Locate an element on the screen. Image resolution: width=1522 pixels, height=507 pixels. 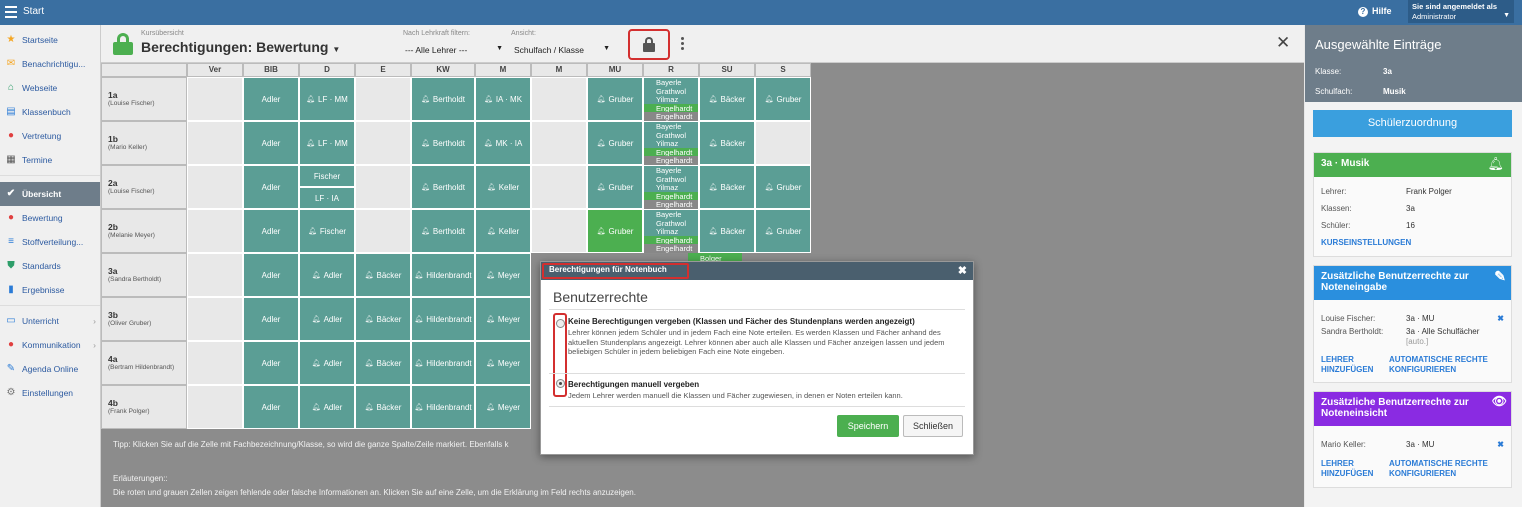
course-settings-link: KURSEINSTELLUNGEN is located at coordinates (1412, 243).